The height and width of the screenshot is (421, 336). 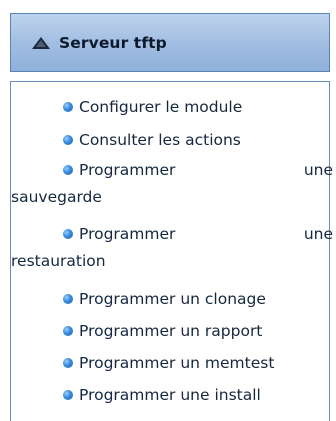 I want to click on menu-item-consulter: Consulter les actions, so click(x=152, y=140).